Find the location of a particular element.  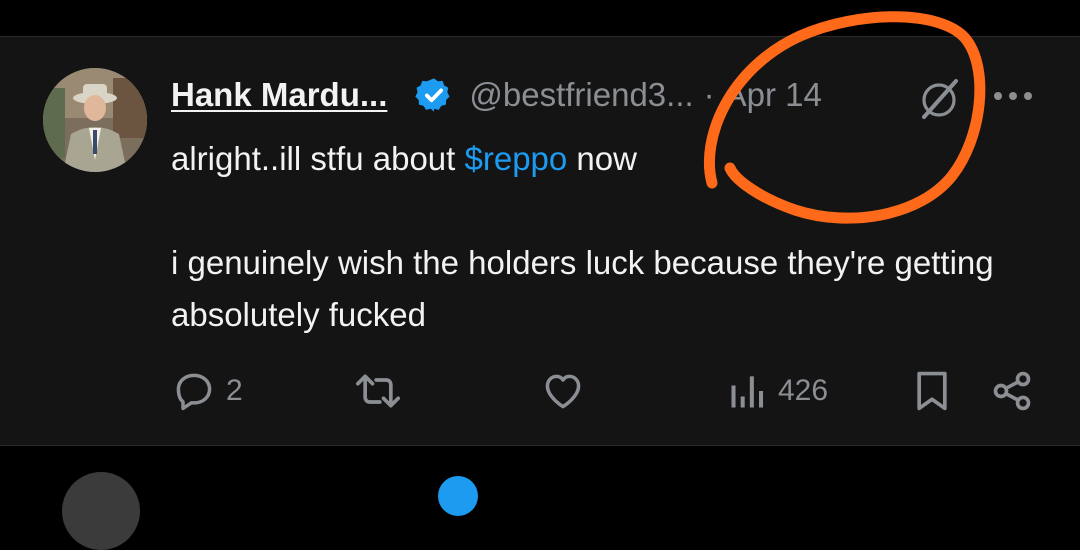

bookmark-icon is located at coordinates (932, 391).